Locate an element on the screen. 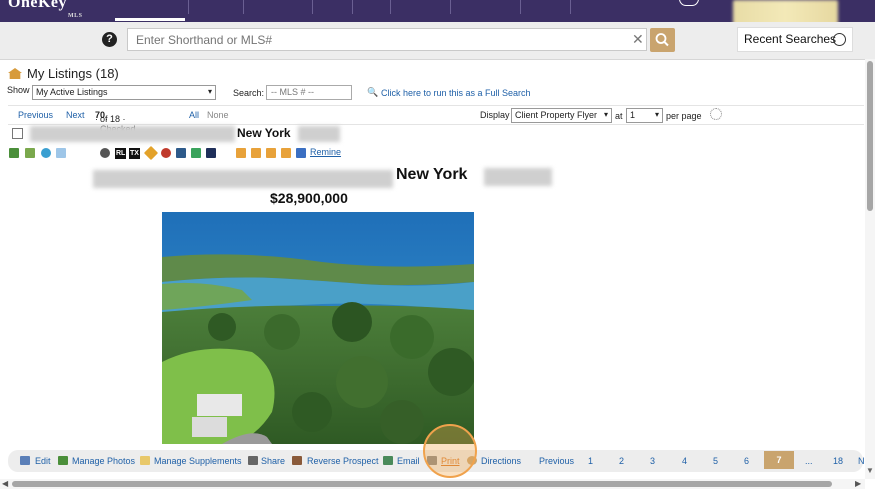 The width and height of the screenshot is (875, 489). redacted-flyer-zip is located at coordinates (518, 177).